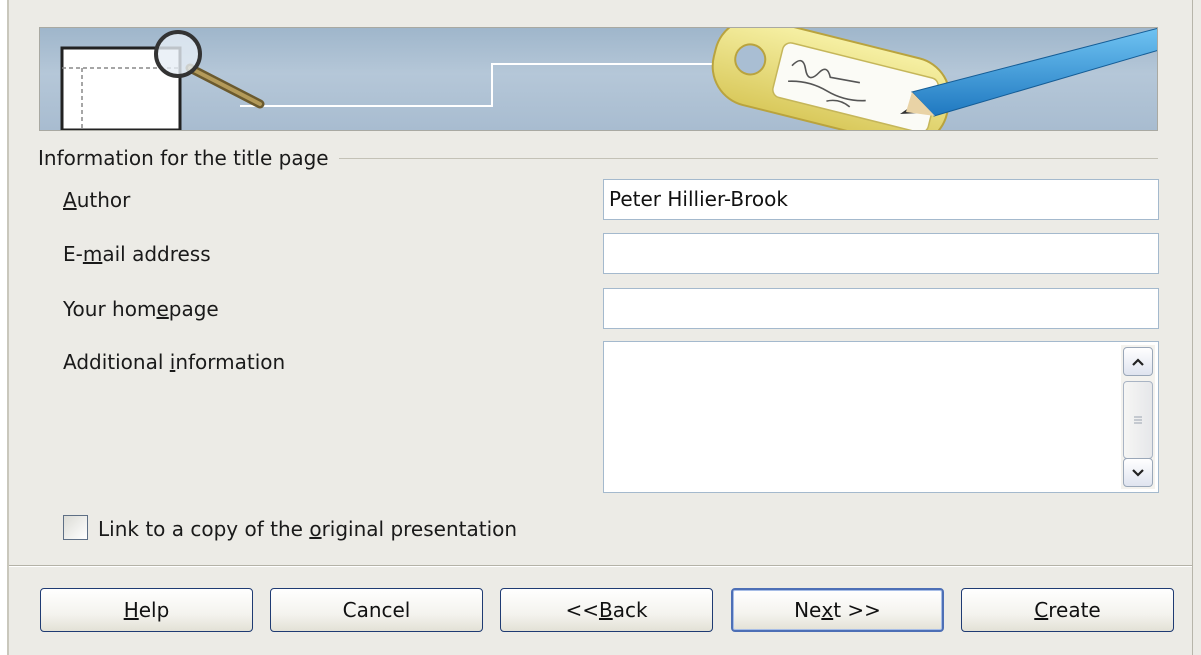  What do you see at coordinates (188, 158) in the screenshot?
I see `title-page-group-label: Information for the title page` at bounding box center [188, 158].